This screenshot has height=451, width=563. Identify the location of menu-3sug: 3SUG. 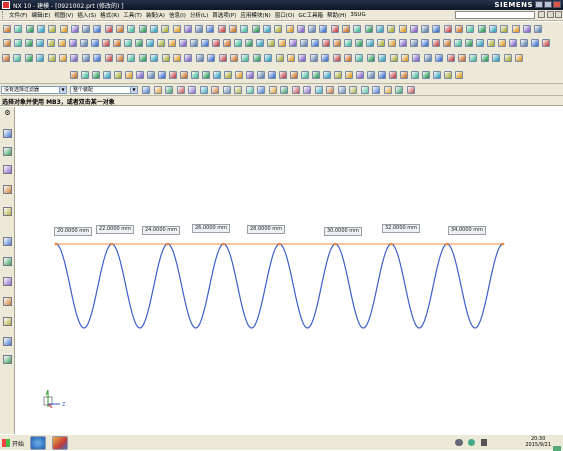
(357, 15).